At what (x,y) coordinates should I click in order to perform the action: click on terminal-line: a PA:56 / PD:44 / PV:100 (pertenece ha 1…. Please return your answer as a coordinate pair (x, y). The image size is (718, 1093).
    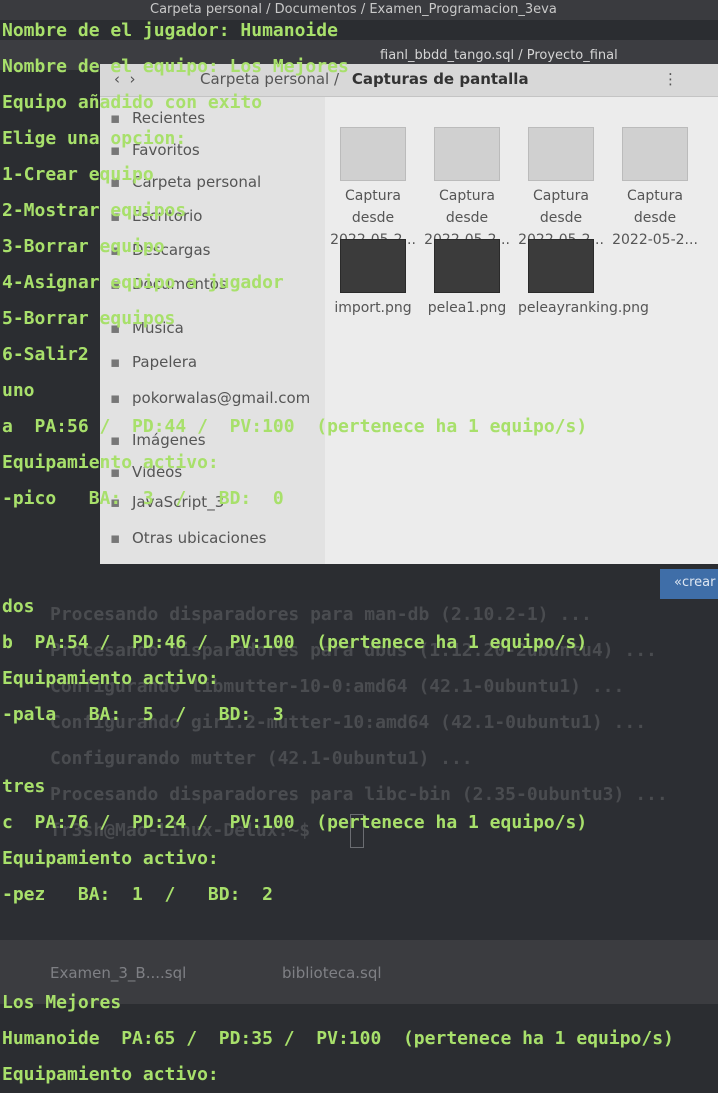
    Looking at the image, I should click on (295, 426).